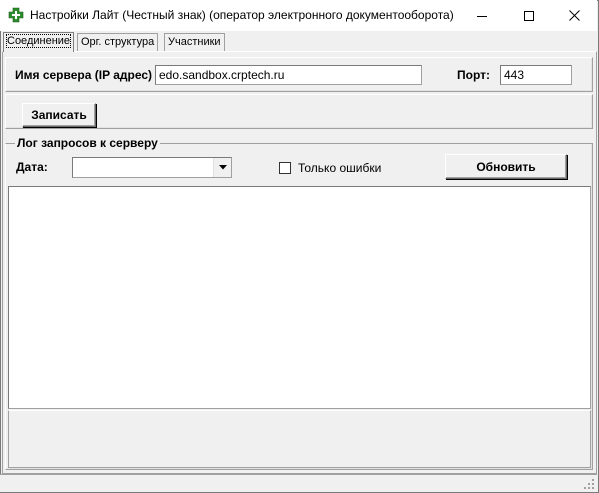  I want to click on status-bar, so click(298, 483).